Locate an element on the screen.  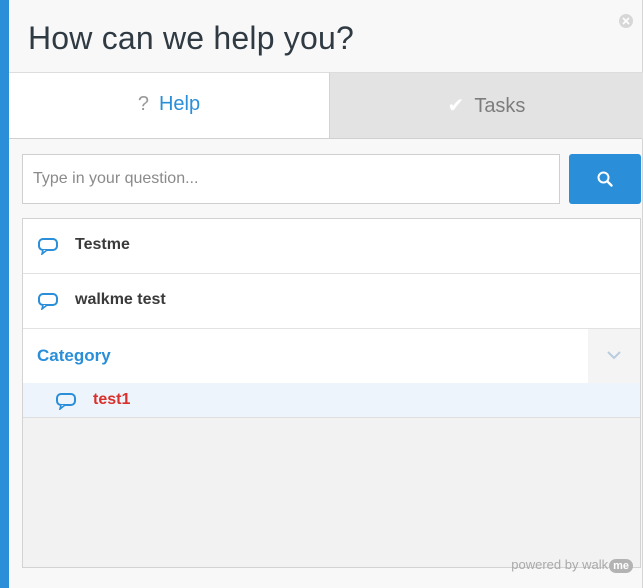
category-label: Category is located at coordinates (74, 355).